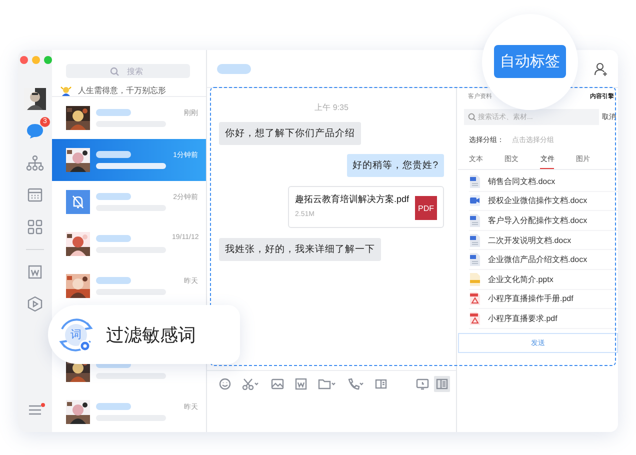 The width and height of the screenshot is (636, 455). Describe the element at coordinates (530, 61) in the screenshot. I see `auto-tag-button: 自动标签` at that location.